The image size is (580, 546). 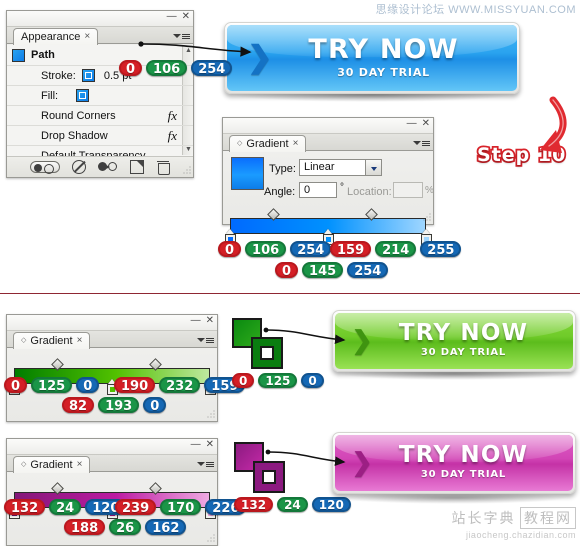 I want to click on appearance-titlebar: — ✕, so click(x=100, y=19).